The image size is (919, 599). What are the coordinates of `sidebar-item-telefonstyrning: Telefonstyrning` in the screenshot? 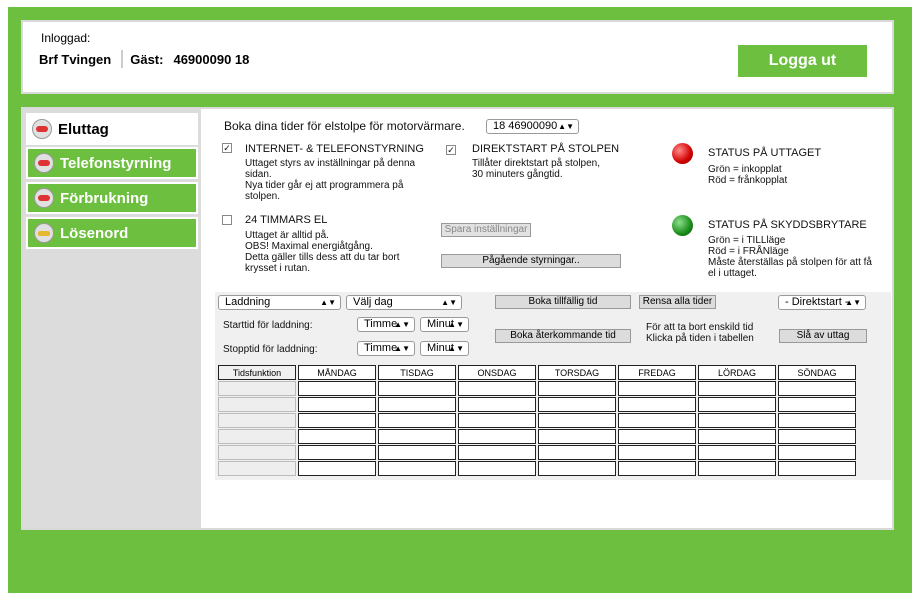 It's located at (112, 163).